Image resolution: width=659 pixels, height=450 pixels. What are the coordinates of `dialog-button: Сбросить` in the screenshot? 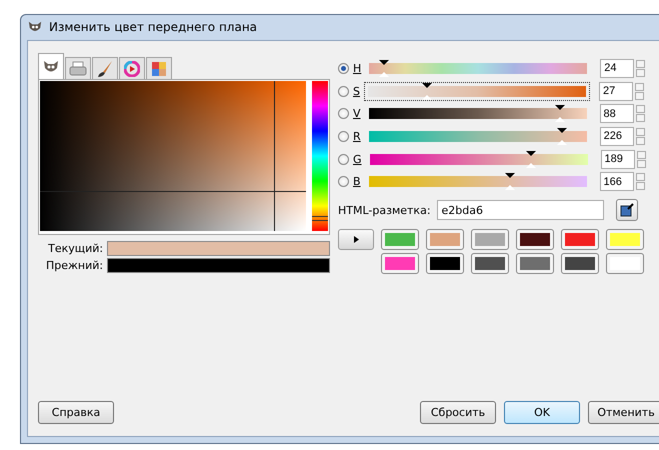 It's located at (458, 412).